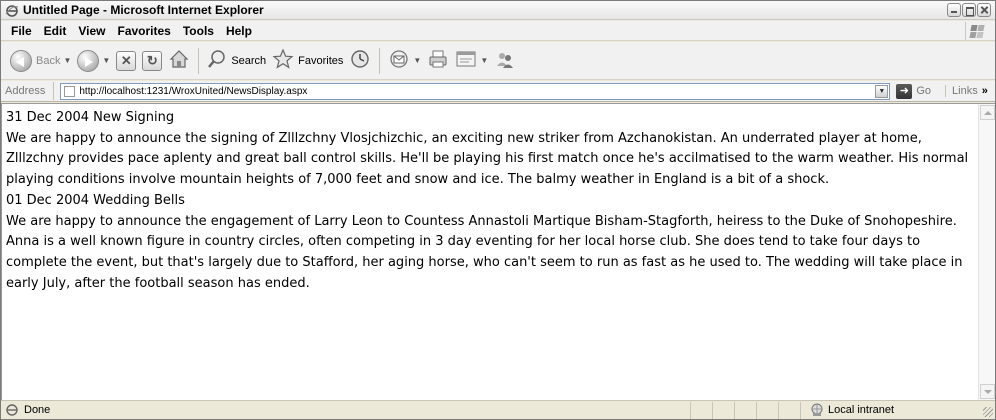  What do you see at coordinates (21, 31) in the screenshot?
I see `menu-file: File` at bounding box center [21, 31].